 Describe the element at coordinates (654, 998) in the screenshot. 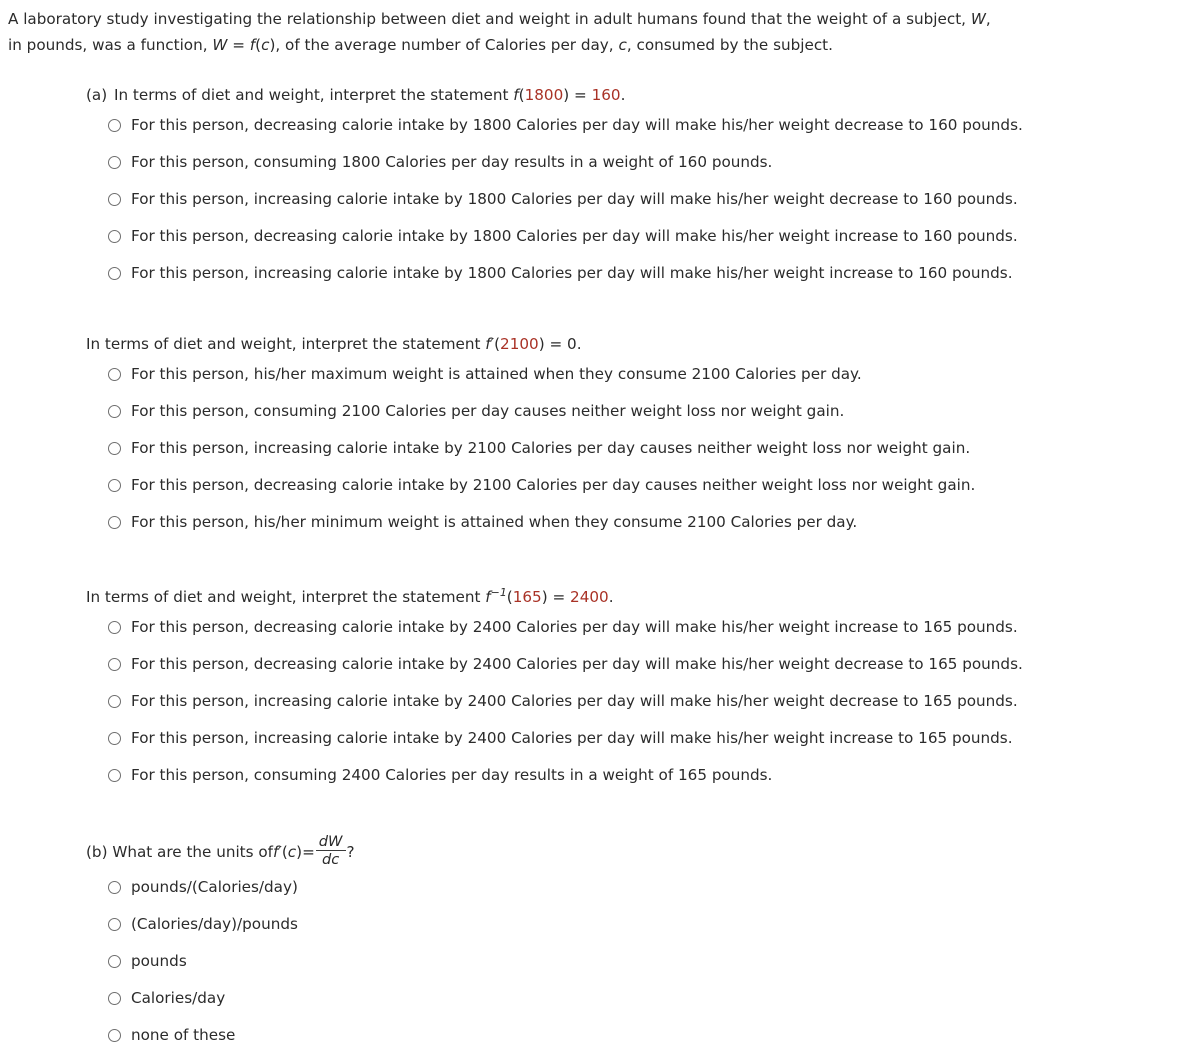

I see `option-row: Calories/day` at that location.